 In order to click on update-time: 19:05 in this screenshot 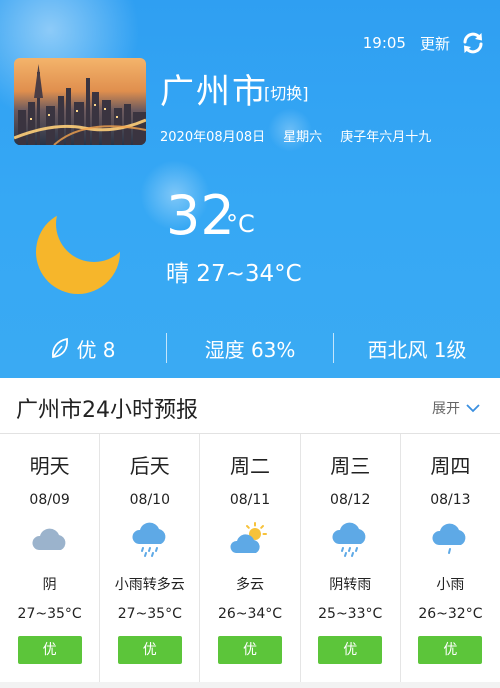, I will do `click(384, 43)`.